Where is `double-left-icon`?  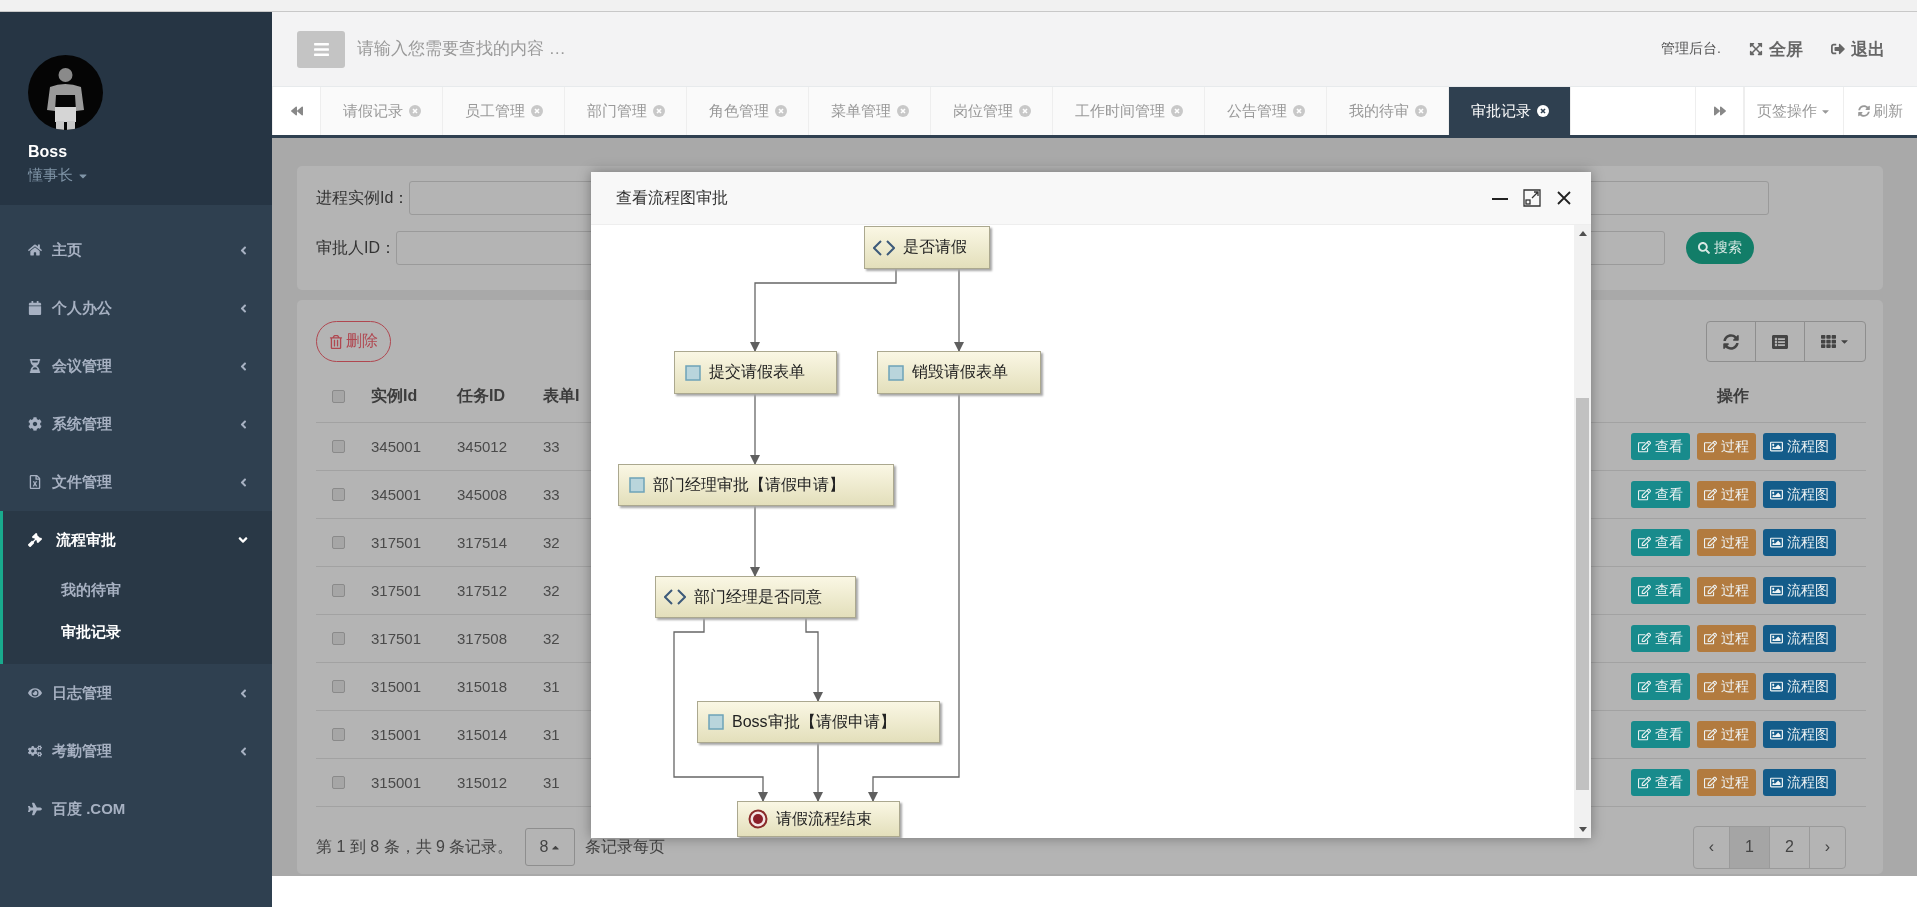
double-left-icon is located at coordinates (296, 111).